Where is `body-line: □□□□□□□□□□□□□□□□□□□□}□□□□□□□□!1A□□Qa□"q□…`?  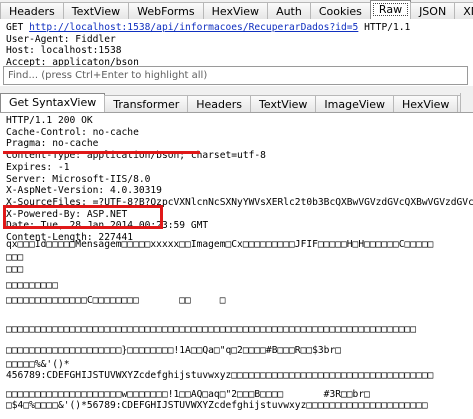 body-line: □□□□□□□□□□□□□□□□□□□□}□□□□□□□□!1A□□Qa□"q□… is located at coordinates (174, 350).